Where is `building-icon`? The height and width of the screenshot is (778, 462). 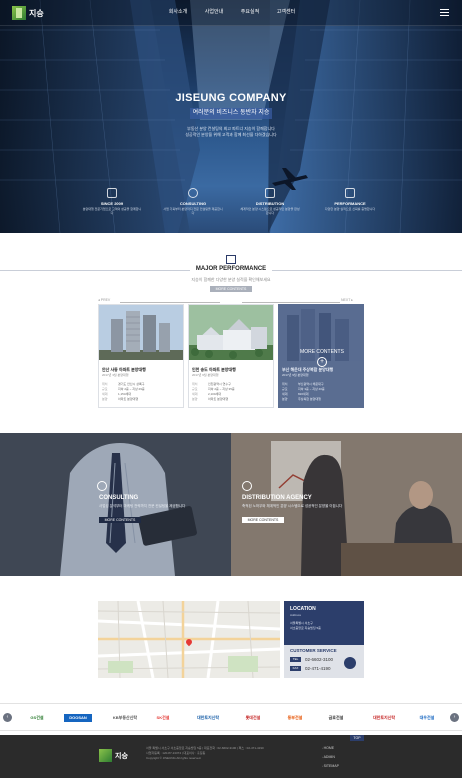 building-icon is located at coordinates (231, 259).